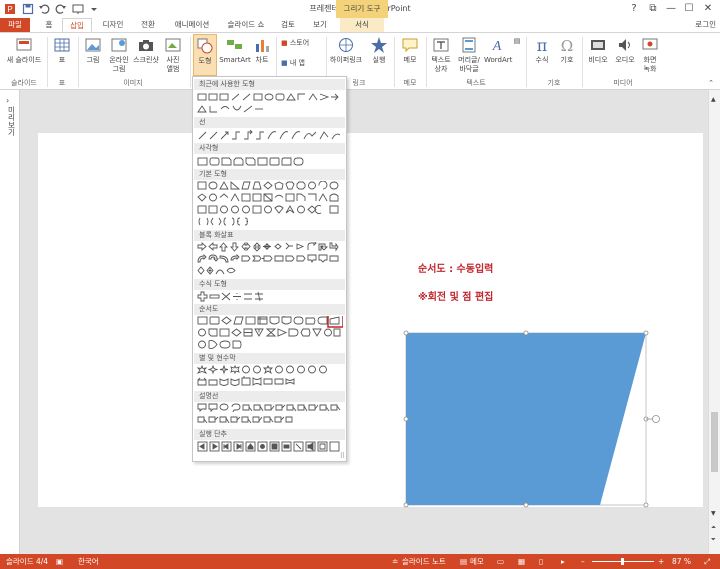 This screenshot has width=720, height=569. I want to click on photo-album-label-1: 사진, so click(173, 60).